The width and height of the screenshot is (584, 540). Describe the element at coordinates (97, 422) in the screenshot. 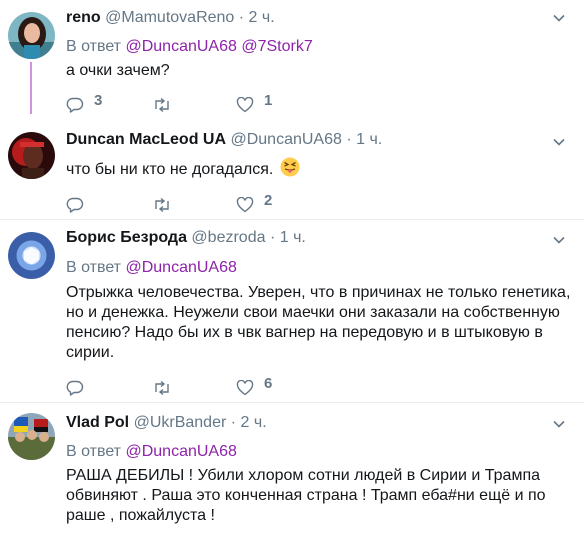

I see `author-name: Vlad Pol` at that location.